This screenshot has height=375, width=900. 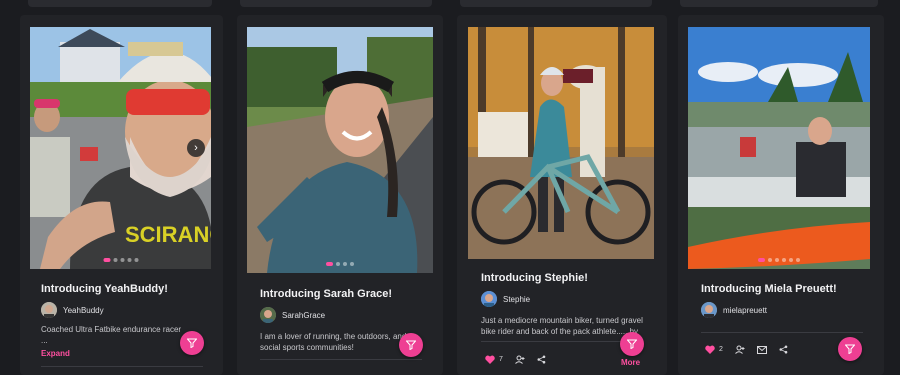 What do you see at coordinates (196, 148) in the screenshot?
I see `next-photo-arrow: ›` at bounding box center [196, 148].